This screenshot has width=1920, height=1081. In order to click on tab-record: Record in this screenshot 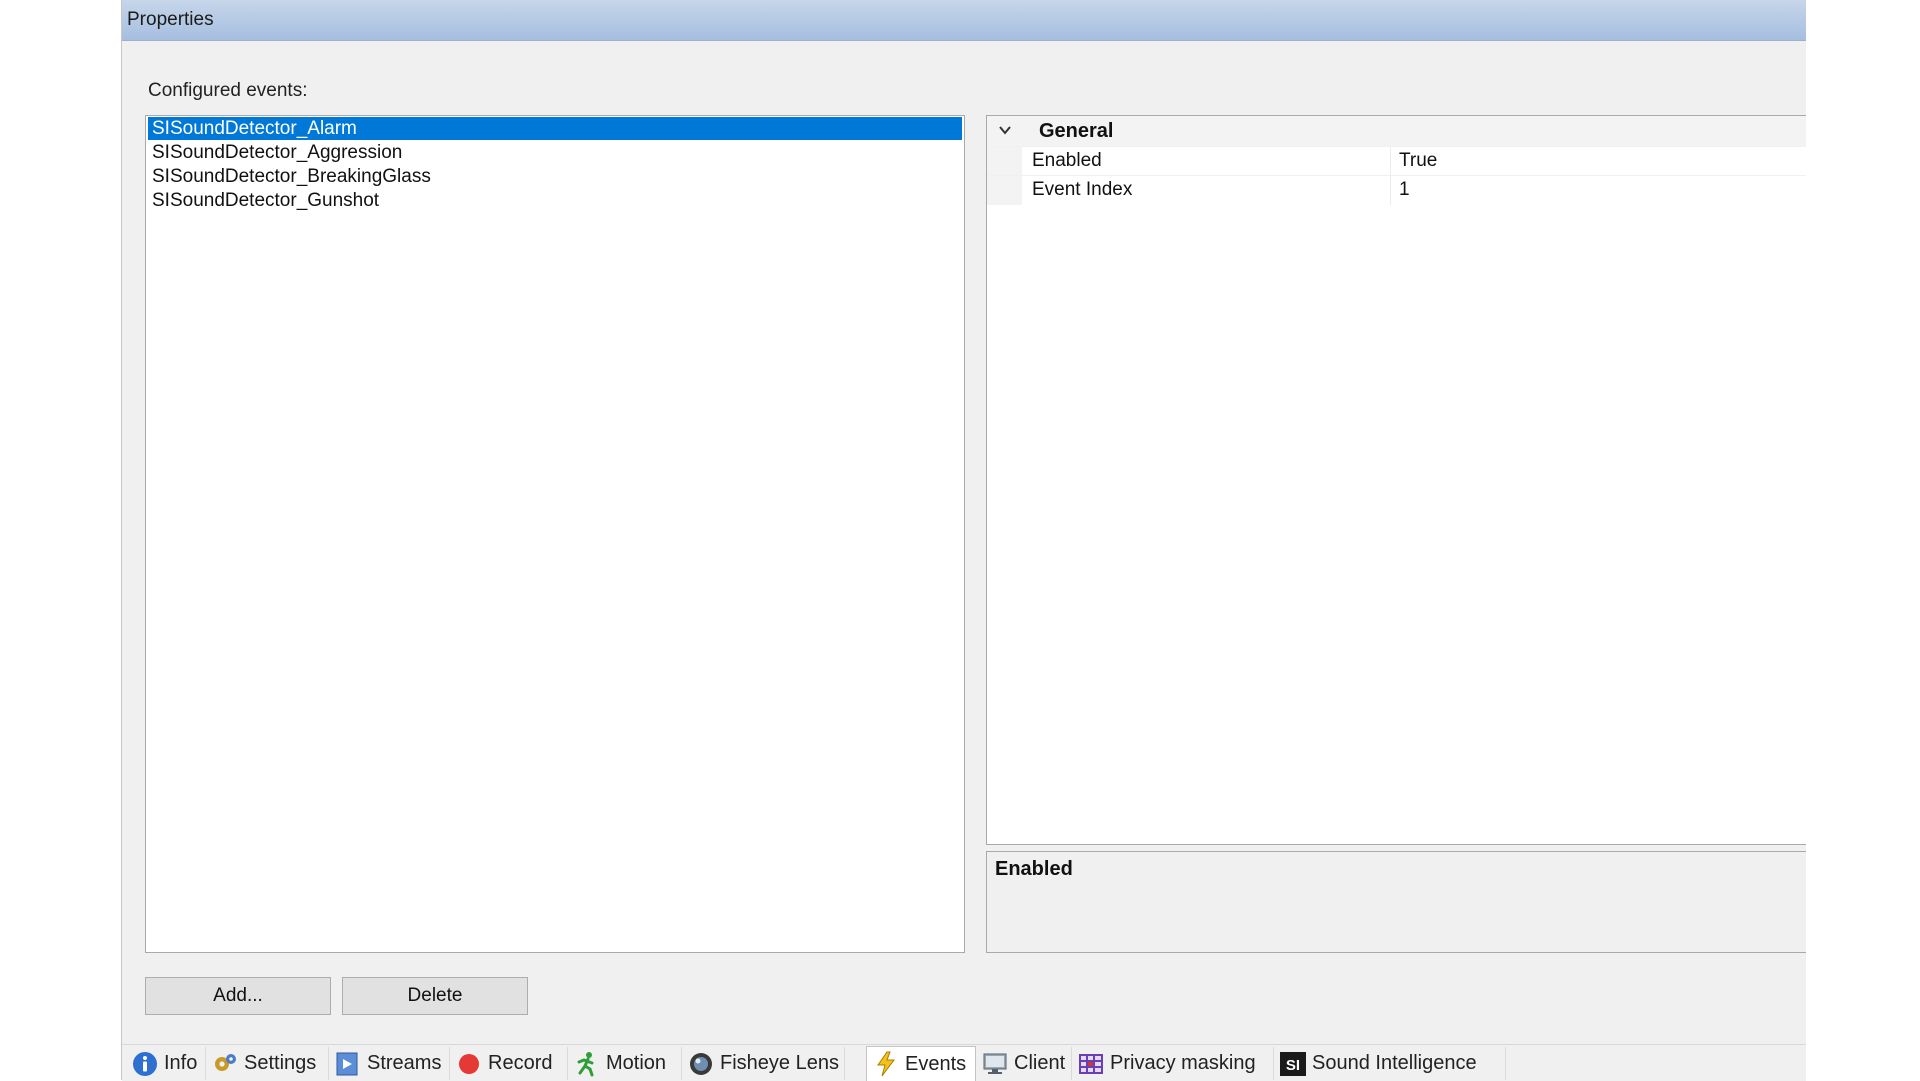, I will do `click(509, 1063)`.